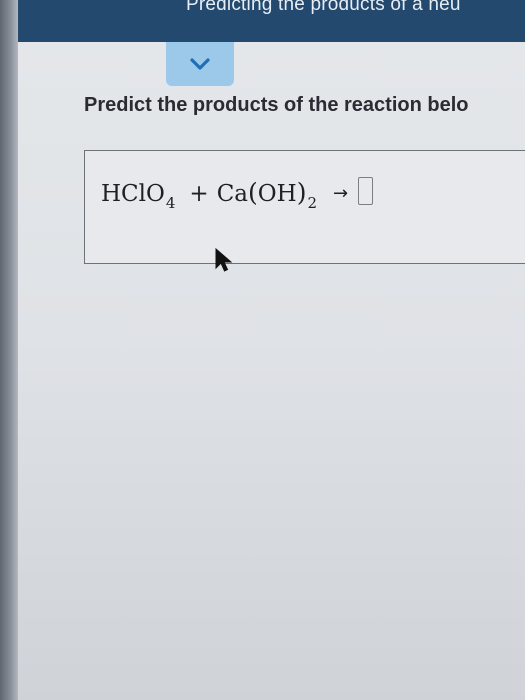 Image resolution: width=525 pixels, height=700 pixels. I want to click on chevron-down-icon, so click(200, 64).